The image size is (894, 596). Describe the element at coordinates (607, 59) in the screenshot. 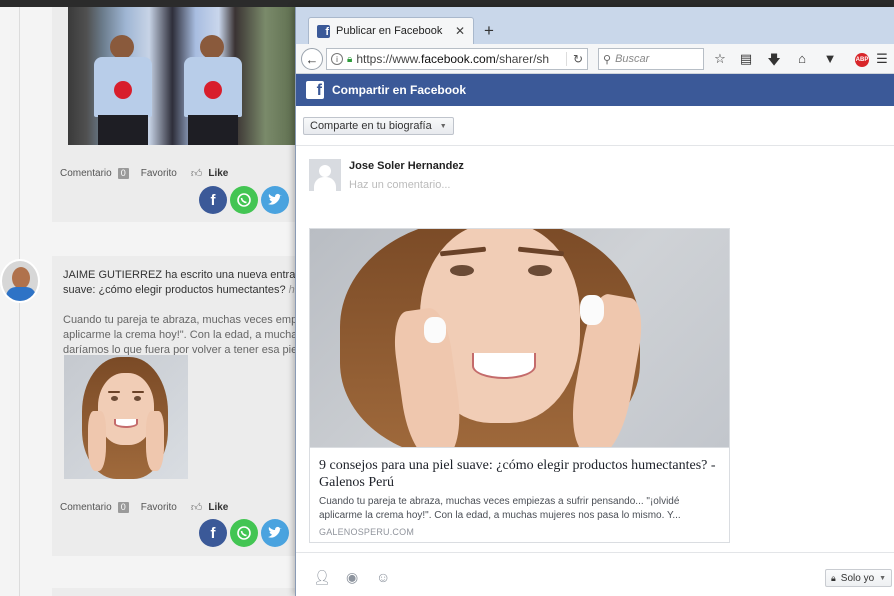

I see `search-icon: ⚲` at that location.